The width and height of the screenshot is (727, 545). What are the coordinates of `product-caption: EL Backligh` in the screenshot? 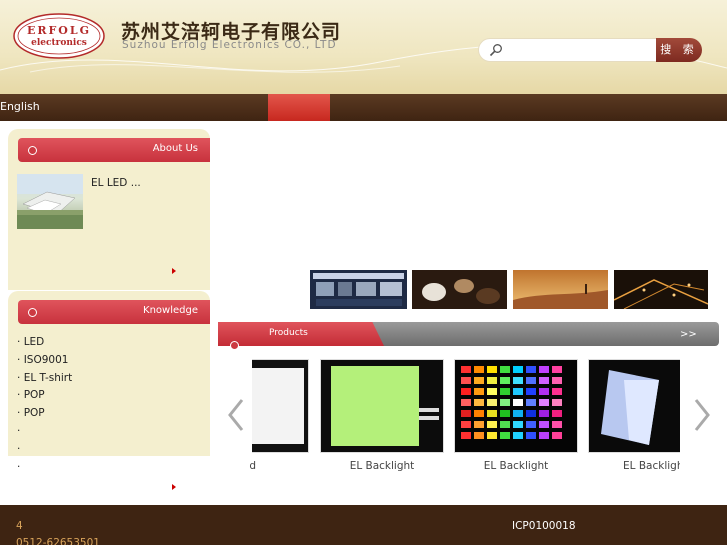 It's located at (634, 466).